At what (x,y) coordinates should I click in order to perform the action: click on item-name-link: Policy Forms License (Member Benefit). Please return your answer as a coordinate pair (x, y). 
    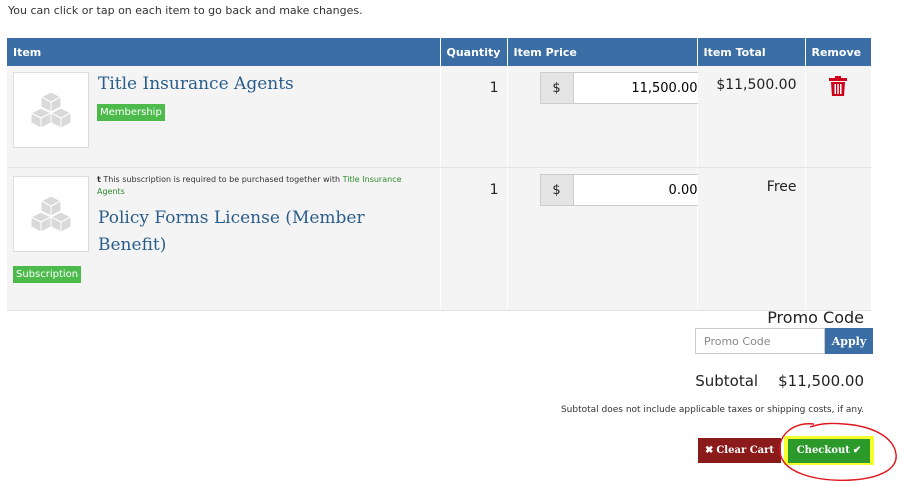
    Looking at the image, I should click on (258, 232).